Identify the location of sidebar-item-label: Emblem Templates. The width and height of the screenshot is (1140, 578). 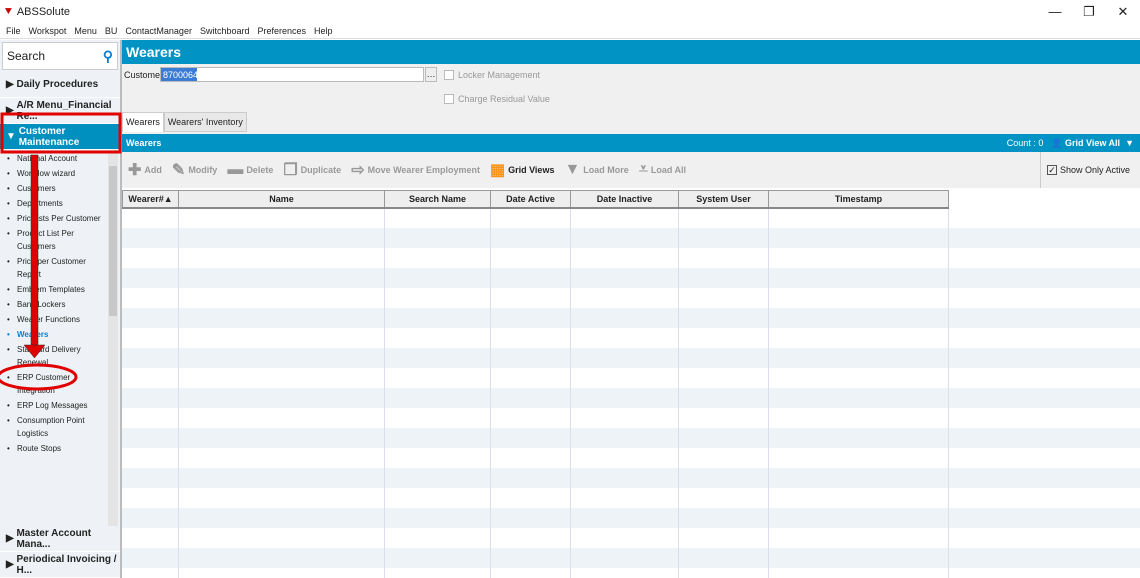
(51, 289).